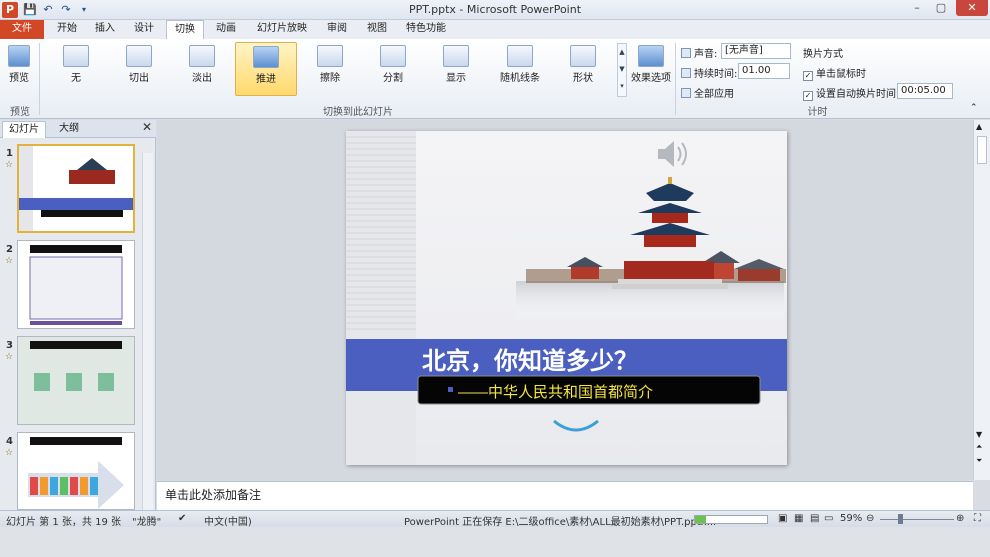 This screenshot has height=557, width=990. What do you see at coordinates (330, 78) in the screenshot?
I see `transition-label: 擦除` at bounding box center [330, 78].